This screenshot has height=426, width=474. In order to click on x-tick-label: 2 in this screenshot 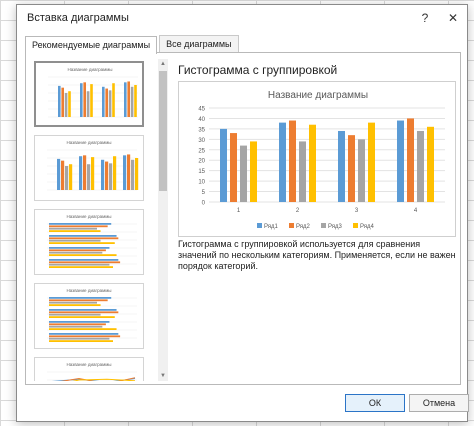, I will do `click(298, 211)`.